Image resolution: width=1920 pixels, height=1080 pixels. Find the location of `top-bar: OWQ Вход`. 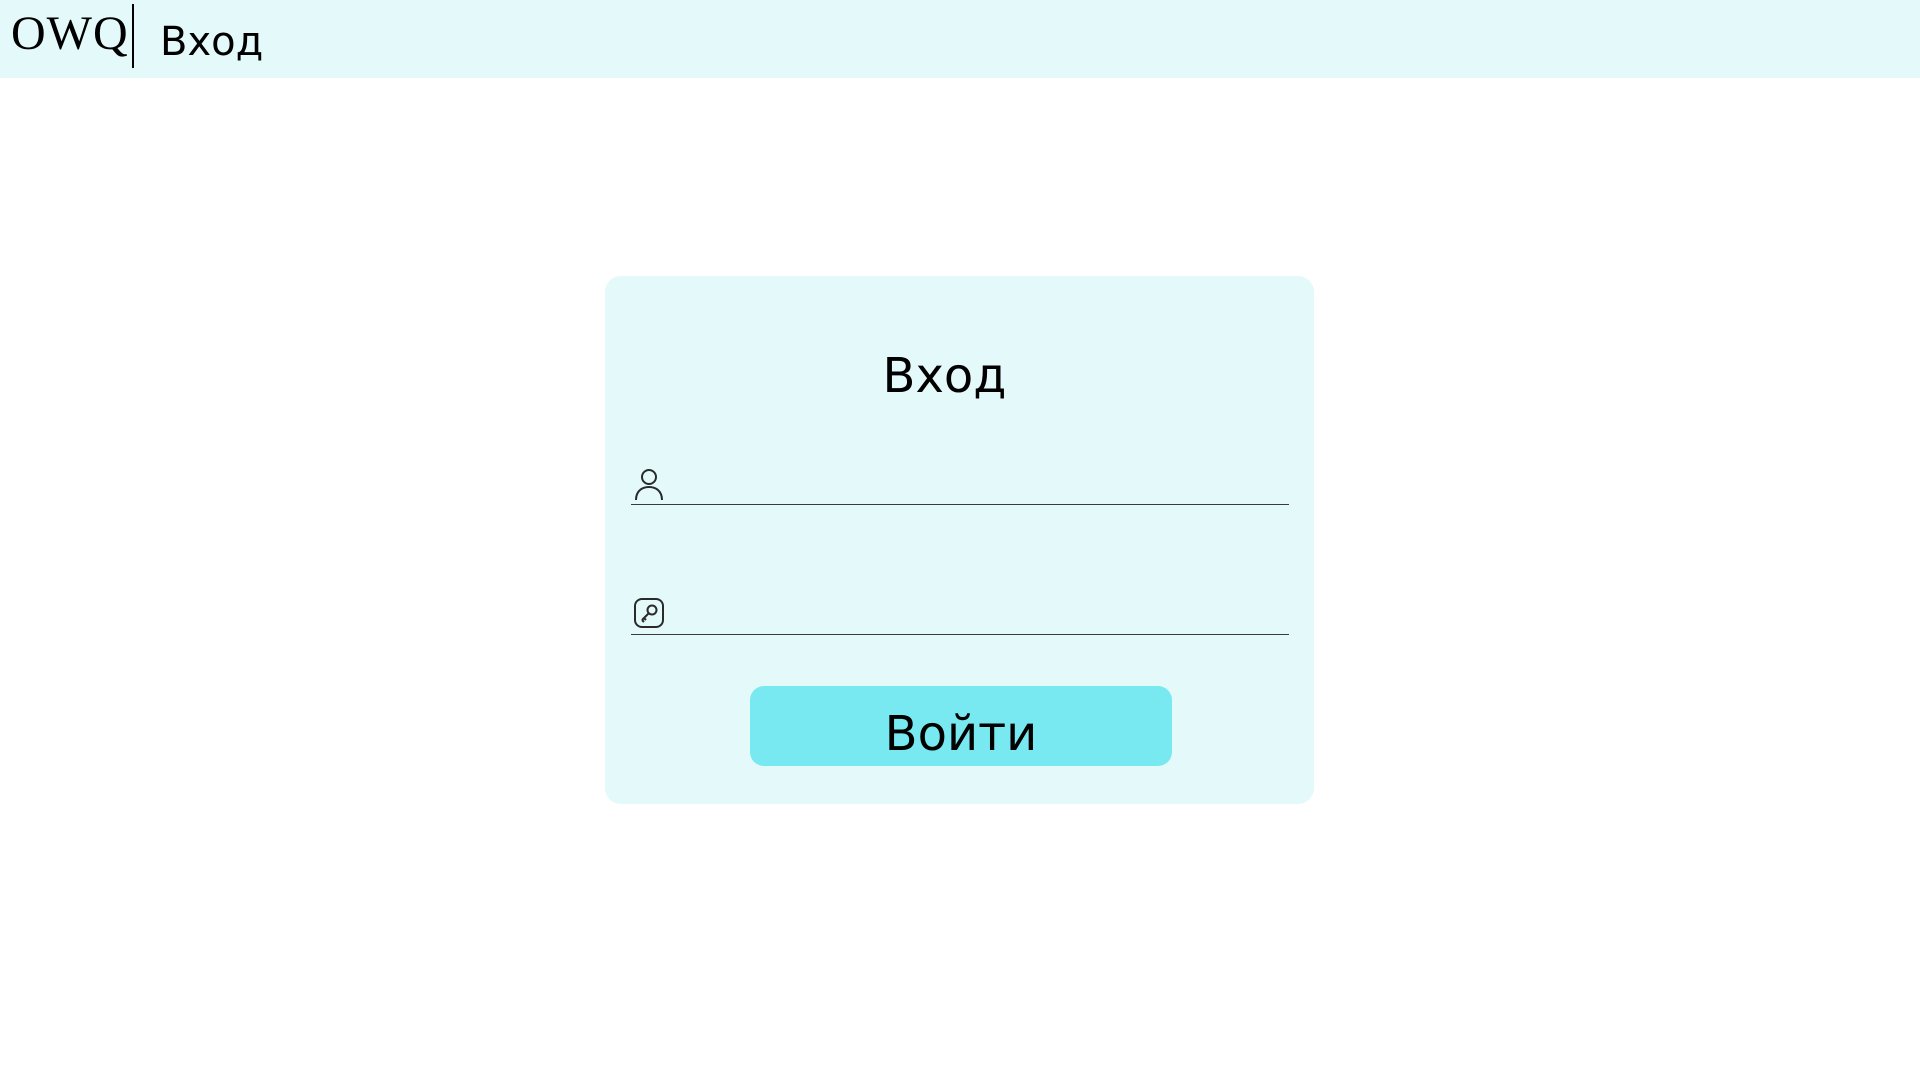

top-bar: OWQ Вход is located at coordinates (960, 39).